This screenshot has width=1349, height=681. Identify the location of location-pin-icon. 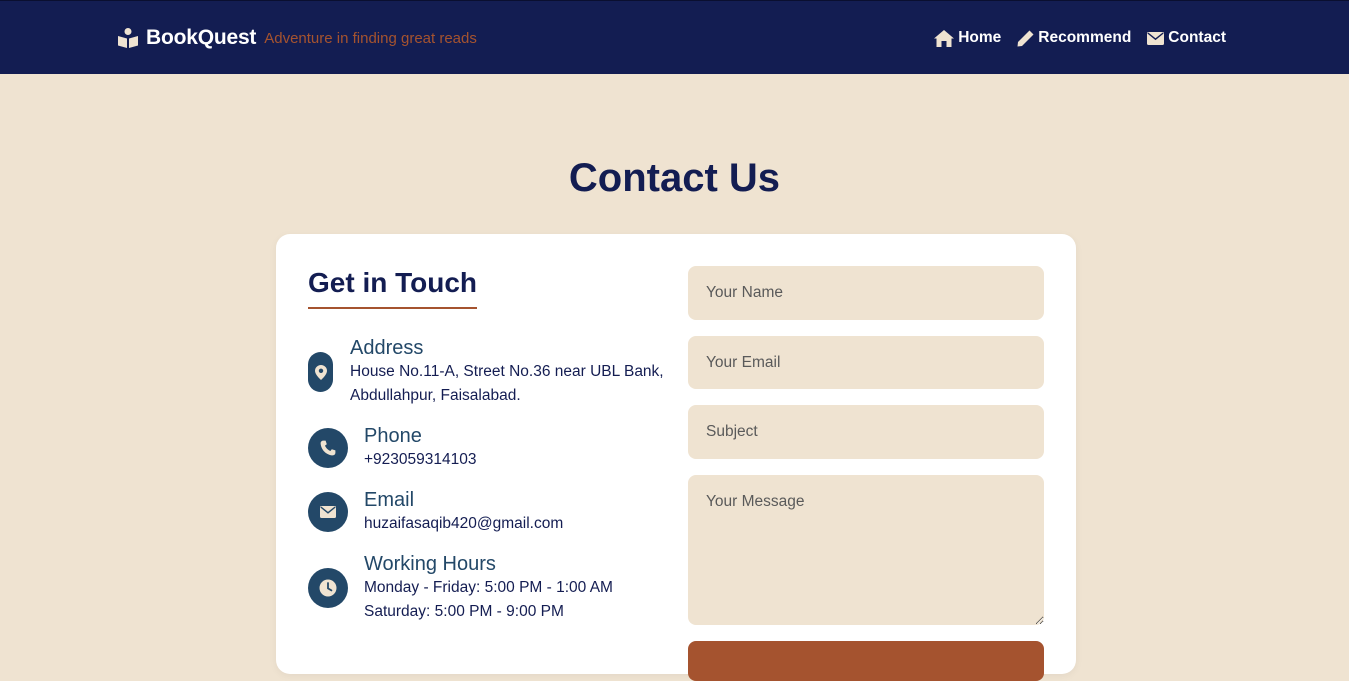
(320, 372).